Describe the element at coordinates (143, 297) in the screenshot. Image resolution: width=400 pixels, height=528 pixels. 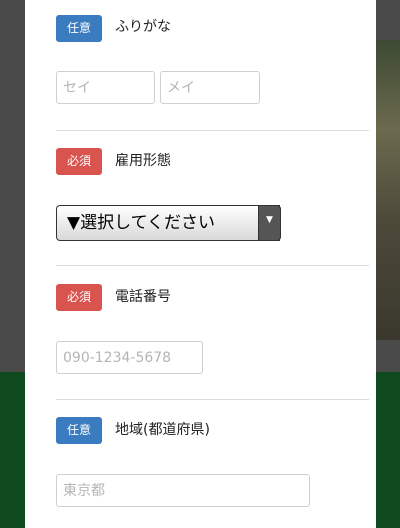
I see `phone-label: 電話番号` at that location.